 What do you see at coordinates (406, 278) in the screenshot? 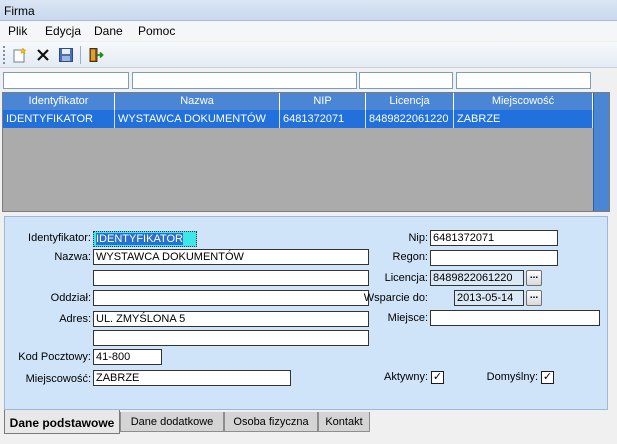
I see `label-licencja: Licencja:` at bounding box center [406, 278].